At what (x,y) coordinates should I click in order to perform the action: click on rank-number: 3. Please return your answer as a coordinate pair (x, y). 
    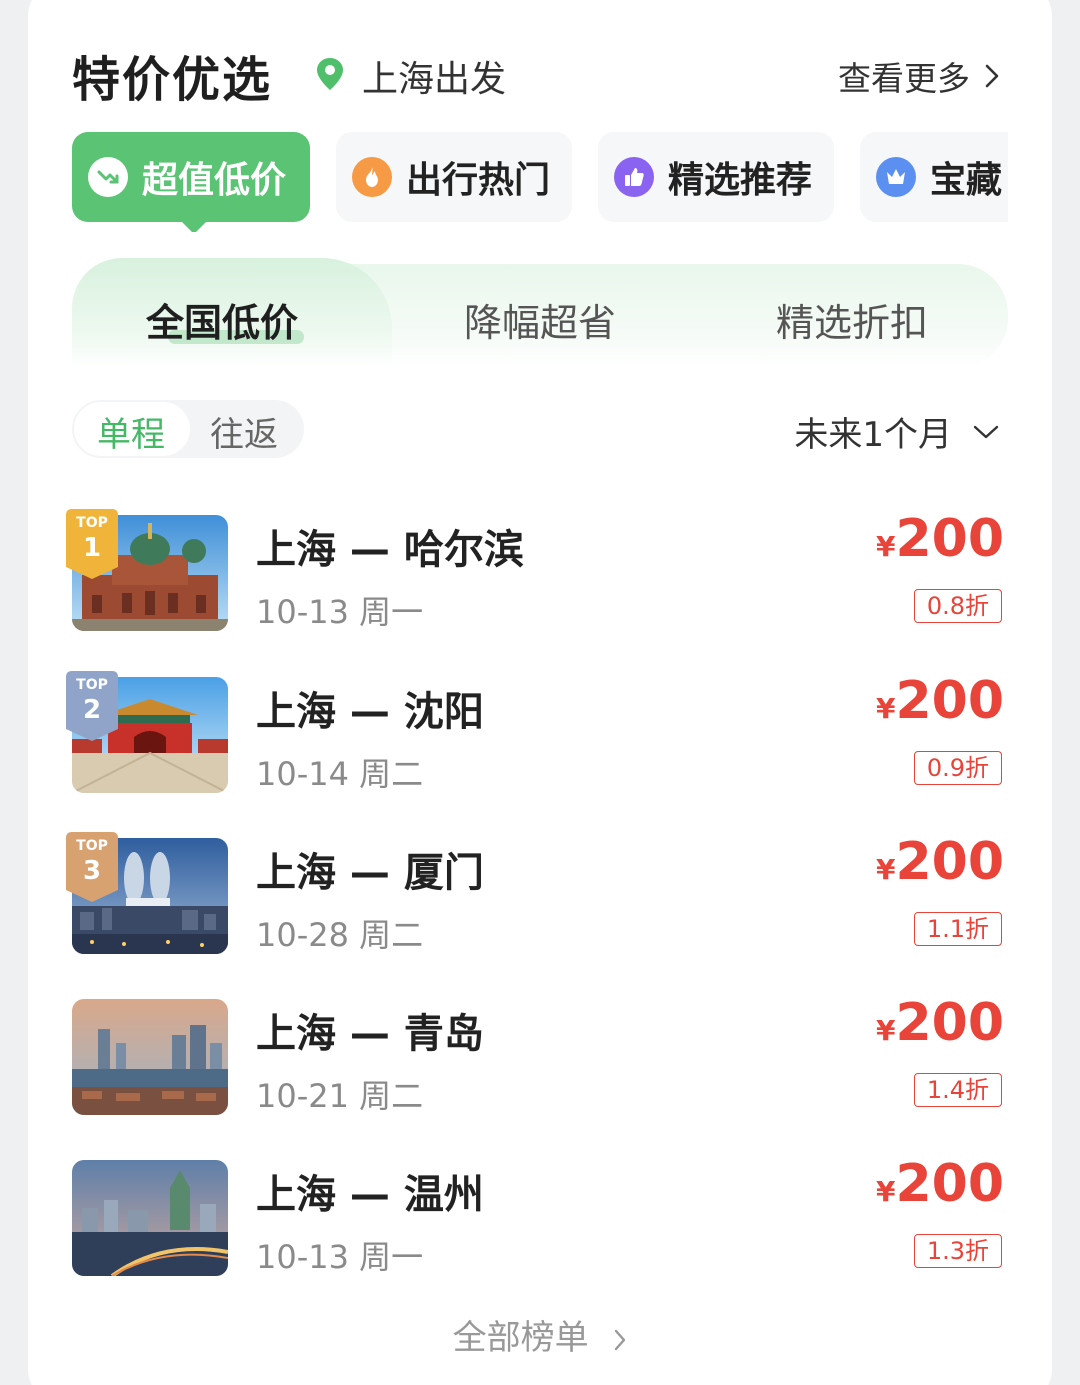
    Looking at the image, I should click on (92, 871).